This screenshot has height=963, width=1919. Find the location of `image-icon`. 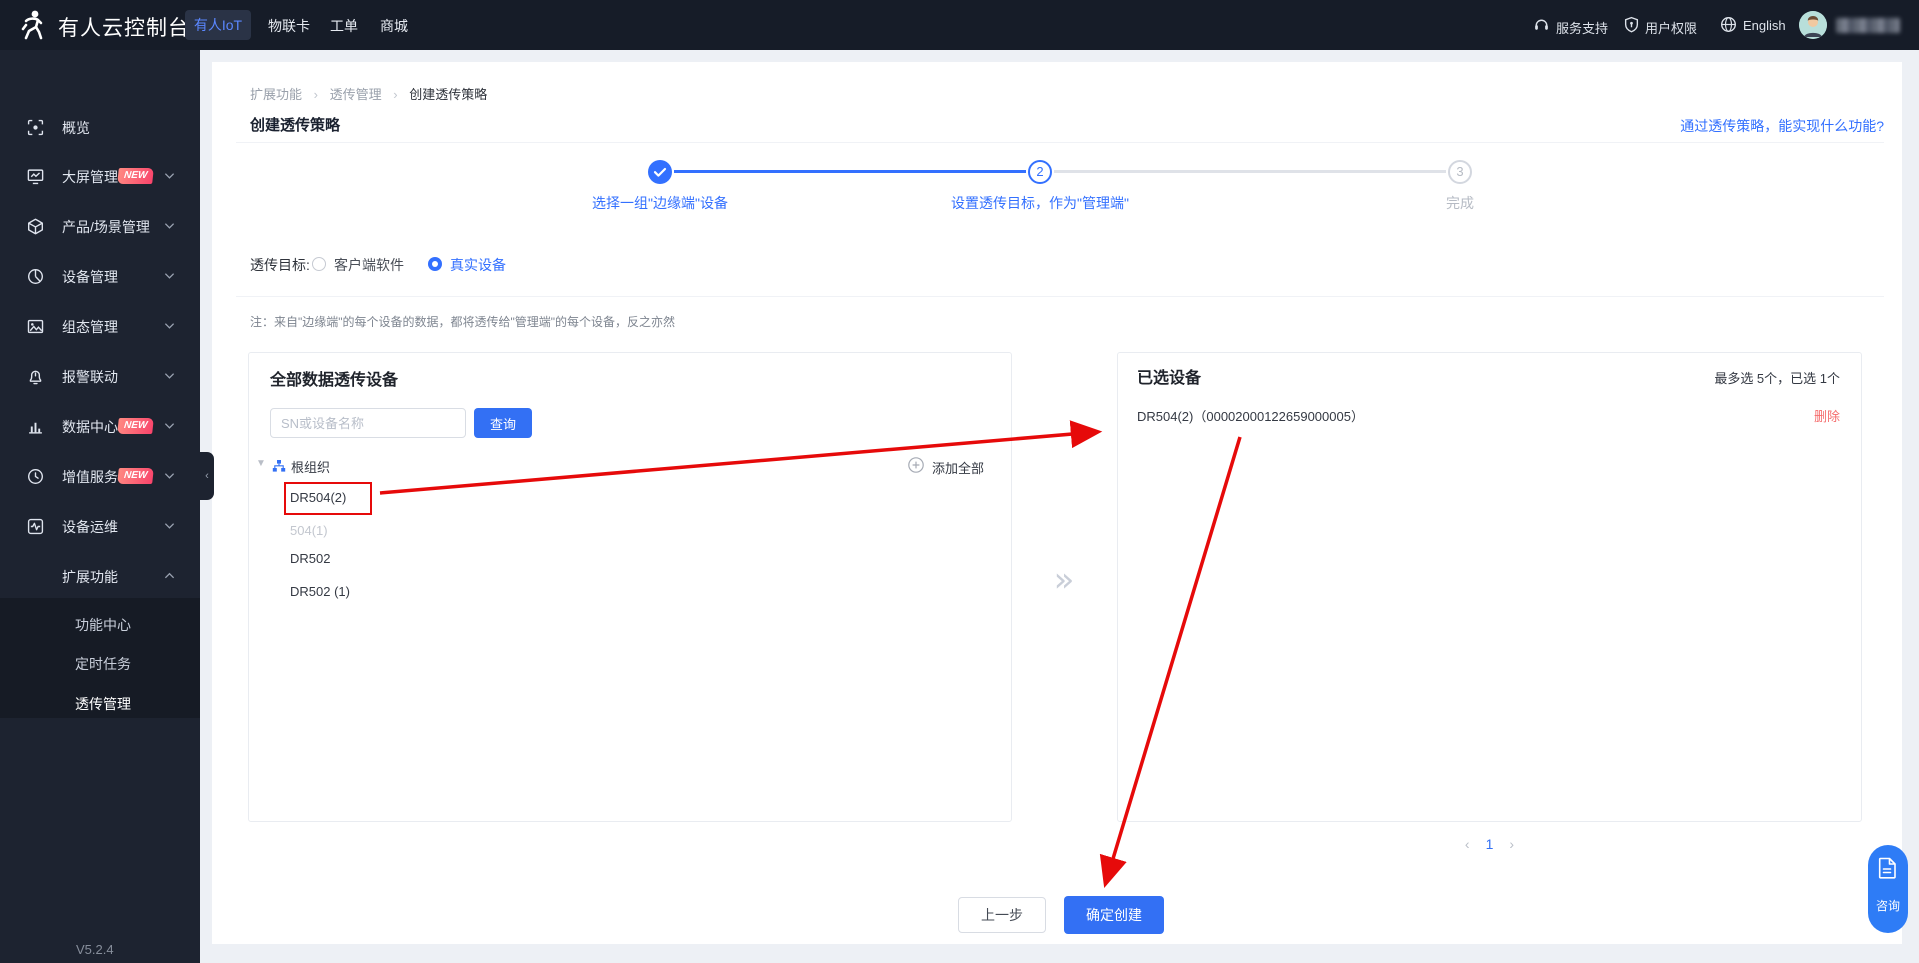

image-icon is located at coordinates (35, 326).